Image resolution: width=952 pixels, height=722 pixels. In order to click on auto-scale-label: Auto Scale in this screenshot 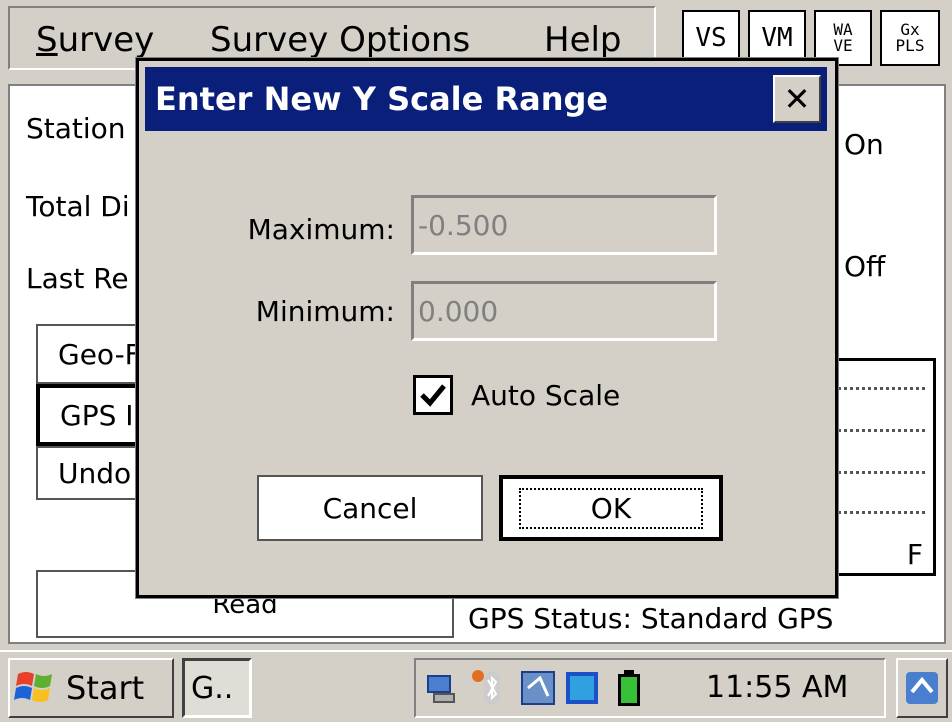, I will do `click(546, 395)`.